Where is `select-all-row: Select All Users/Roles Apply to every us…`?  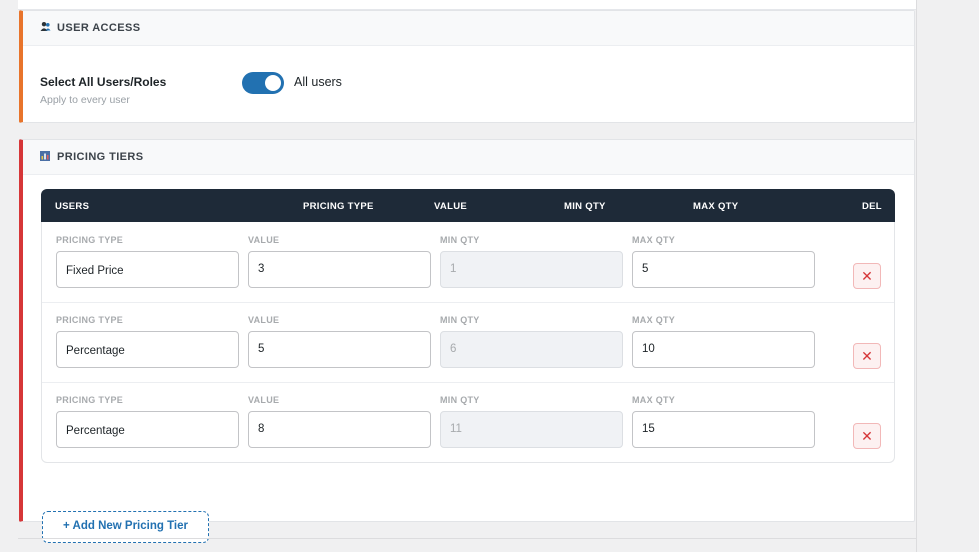
select-all-row: Select All Users/Roles Apply to every us… is located at coordinates (468, 85).